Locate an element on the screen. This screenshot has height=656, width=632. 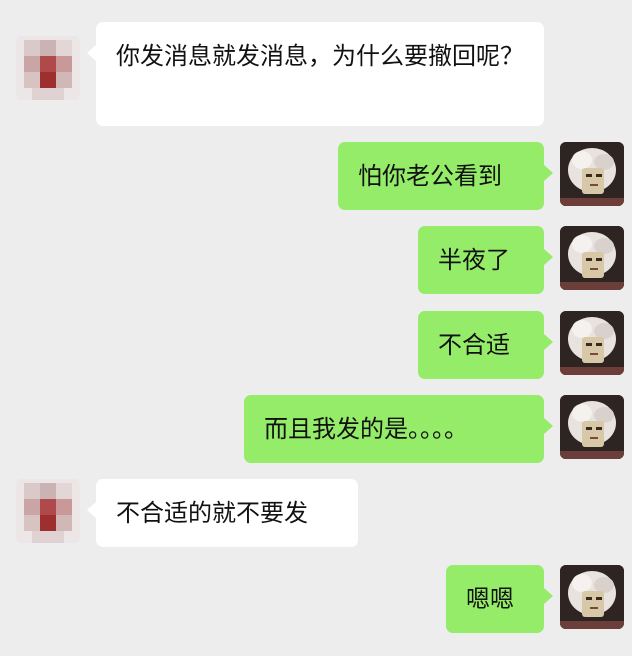
message-row-outgoing: 不合适 is located at coordinates (316, 345).